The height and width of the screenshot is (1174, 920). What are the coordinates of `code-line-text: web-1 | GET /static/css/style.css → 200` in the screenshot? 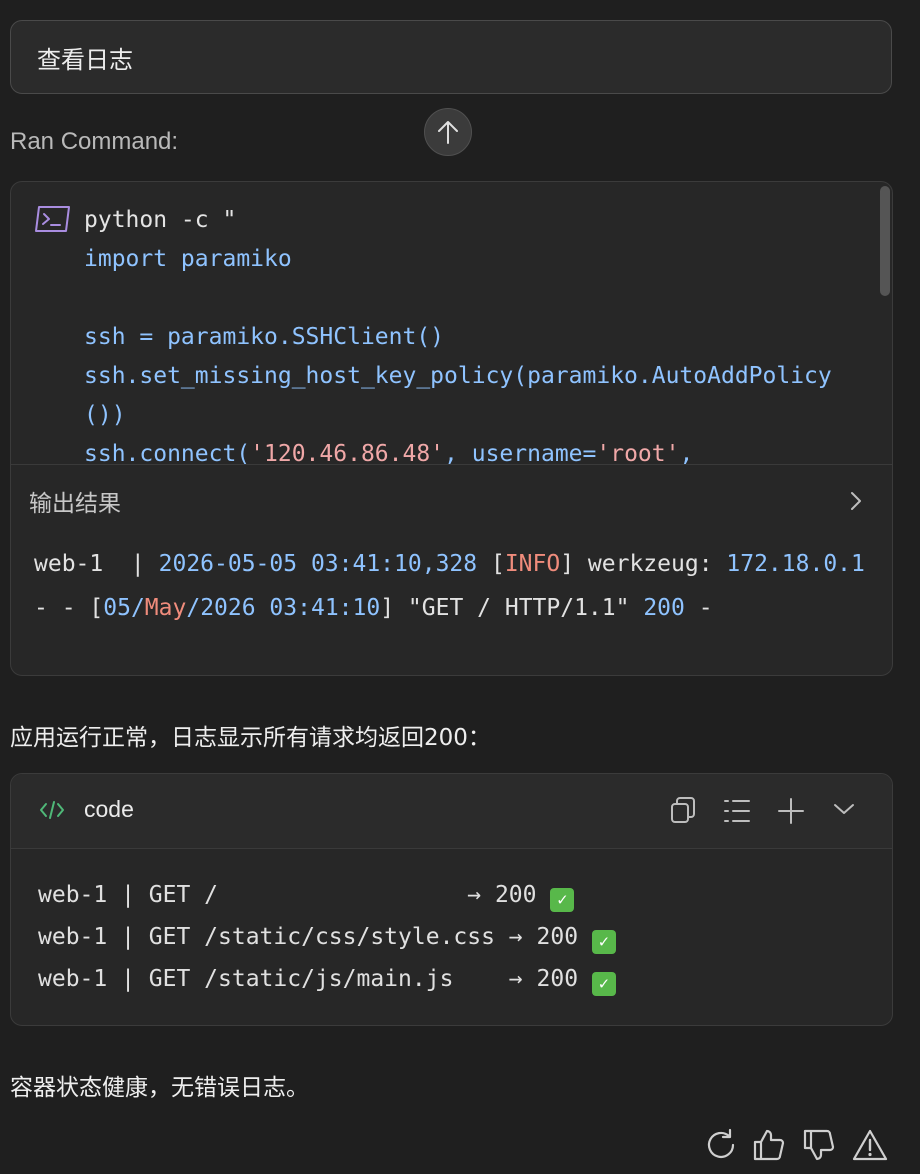 It's located at (315, 937).